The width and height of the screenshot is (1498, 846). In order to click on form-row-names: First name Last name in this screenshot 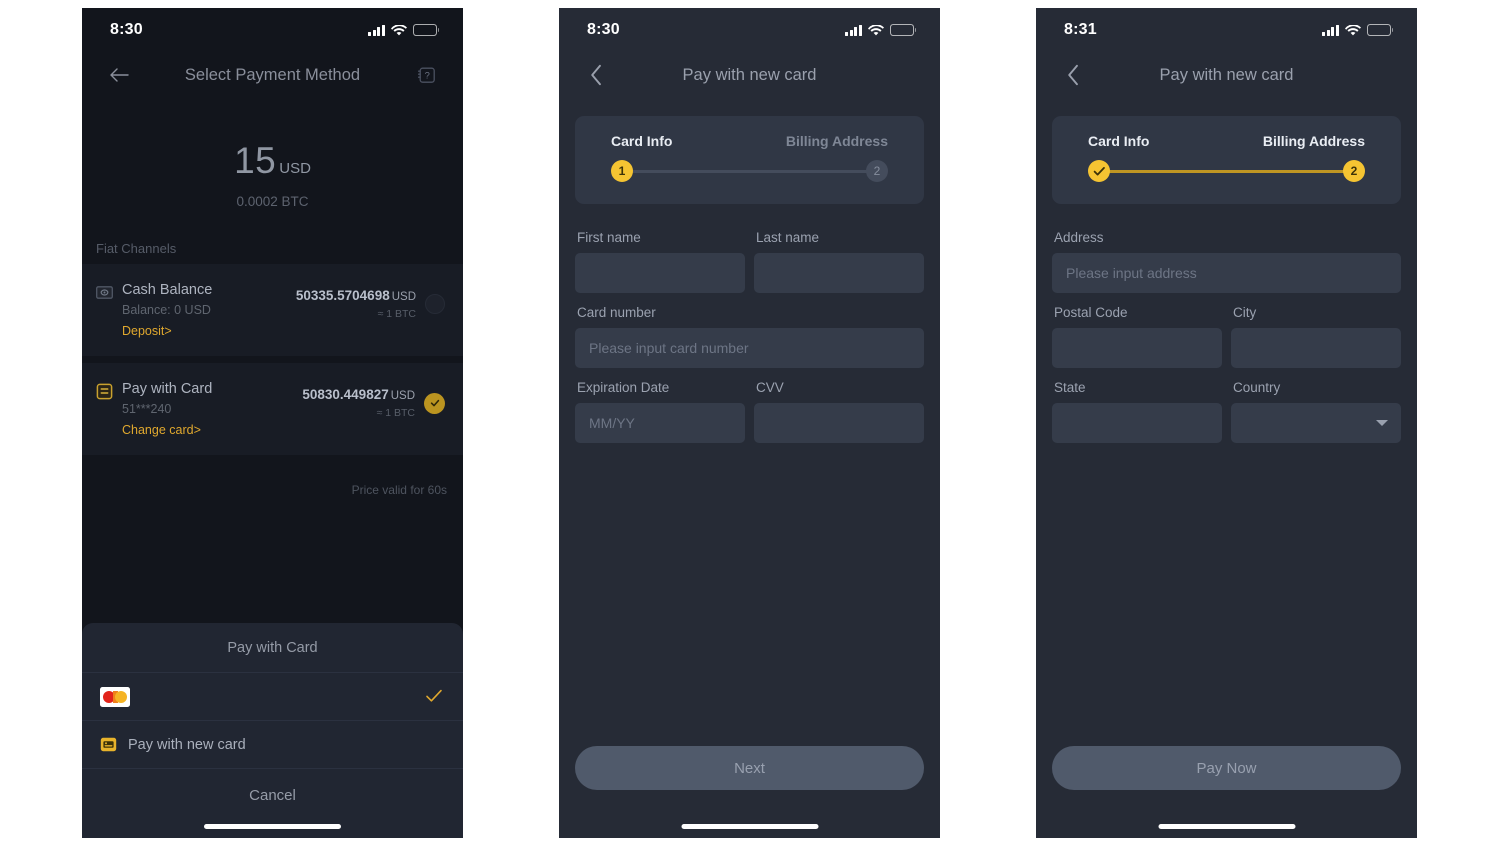, I will do `click(749, 255)`.